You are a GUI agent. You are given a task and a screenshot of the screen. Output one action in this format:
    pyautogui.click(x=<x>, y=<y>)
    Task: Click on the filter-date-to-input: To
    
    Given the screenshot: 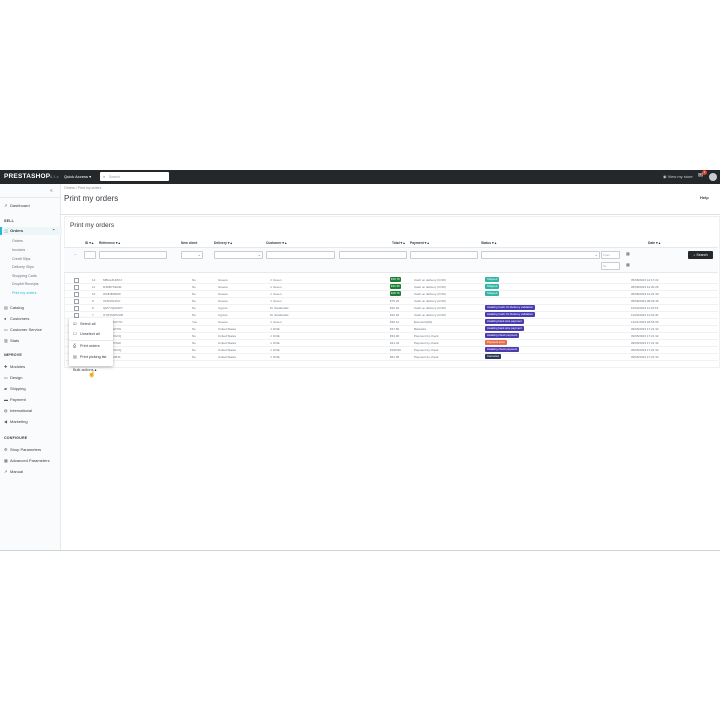 What is the action you would take?
    pyautogui.click(x=610, y=266)
    